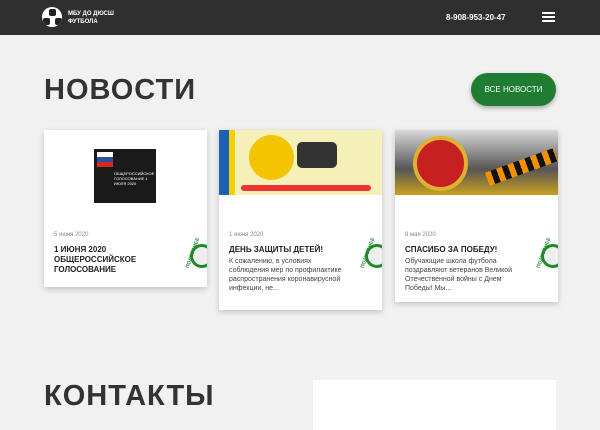  I want to click on news-title: 1 ИЮНЯ 2020 ОБЩЕРОССИЙСКОЕ ГОЛОСОВАНИЕ, so click(115, 260).